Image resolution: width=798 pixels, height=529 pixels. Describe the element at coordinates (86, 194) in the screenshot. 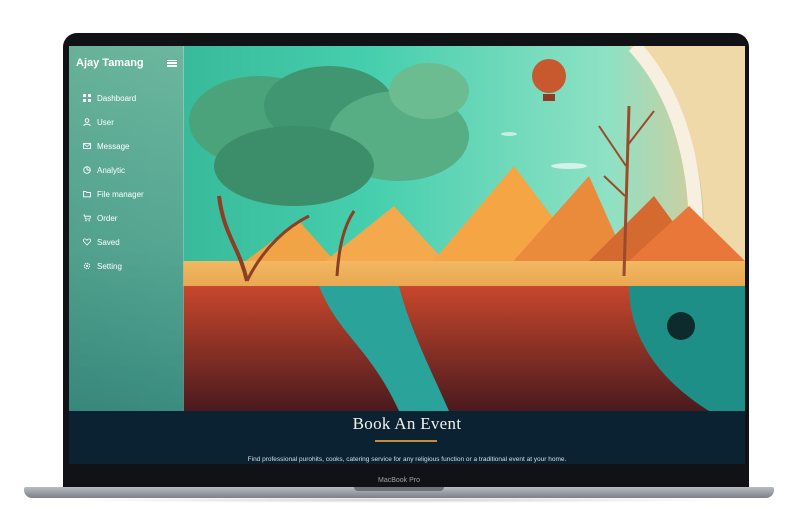

I see `folder-icon` at that location.